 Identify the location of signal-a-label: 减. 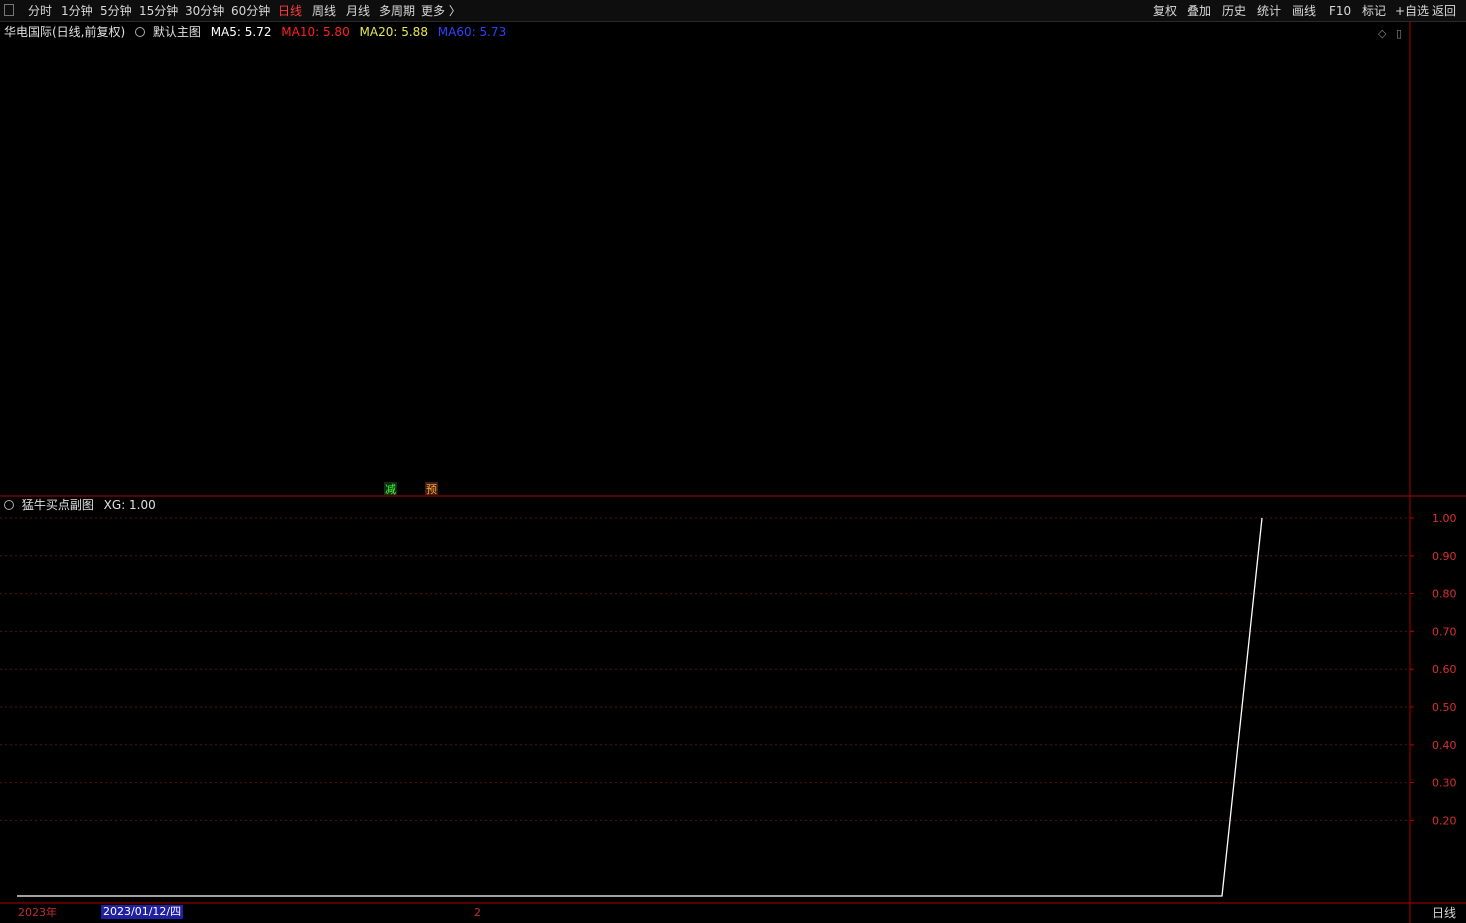
(390, 489).